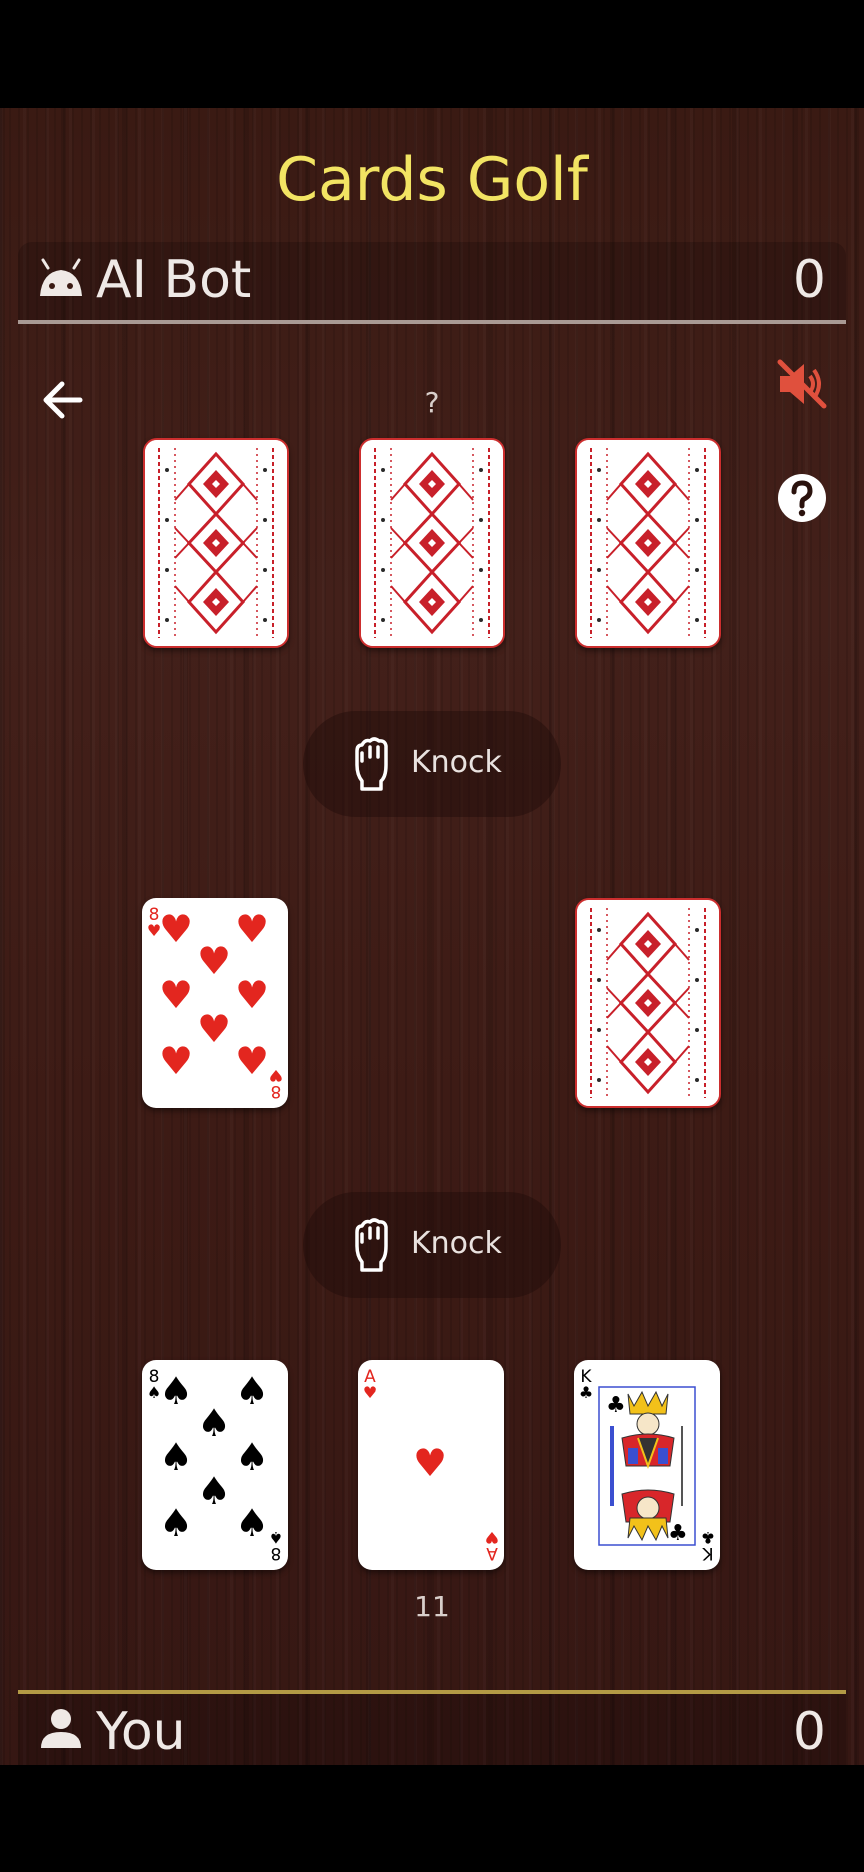 This screenshot has height=1872, width=864. What do you see at coordinates (432, 283) in the screenshot?
I see `opponent-bar: AI Bot 0` at bounding box center [432, 283].